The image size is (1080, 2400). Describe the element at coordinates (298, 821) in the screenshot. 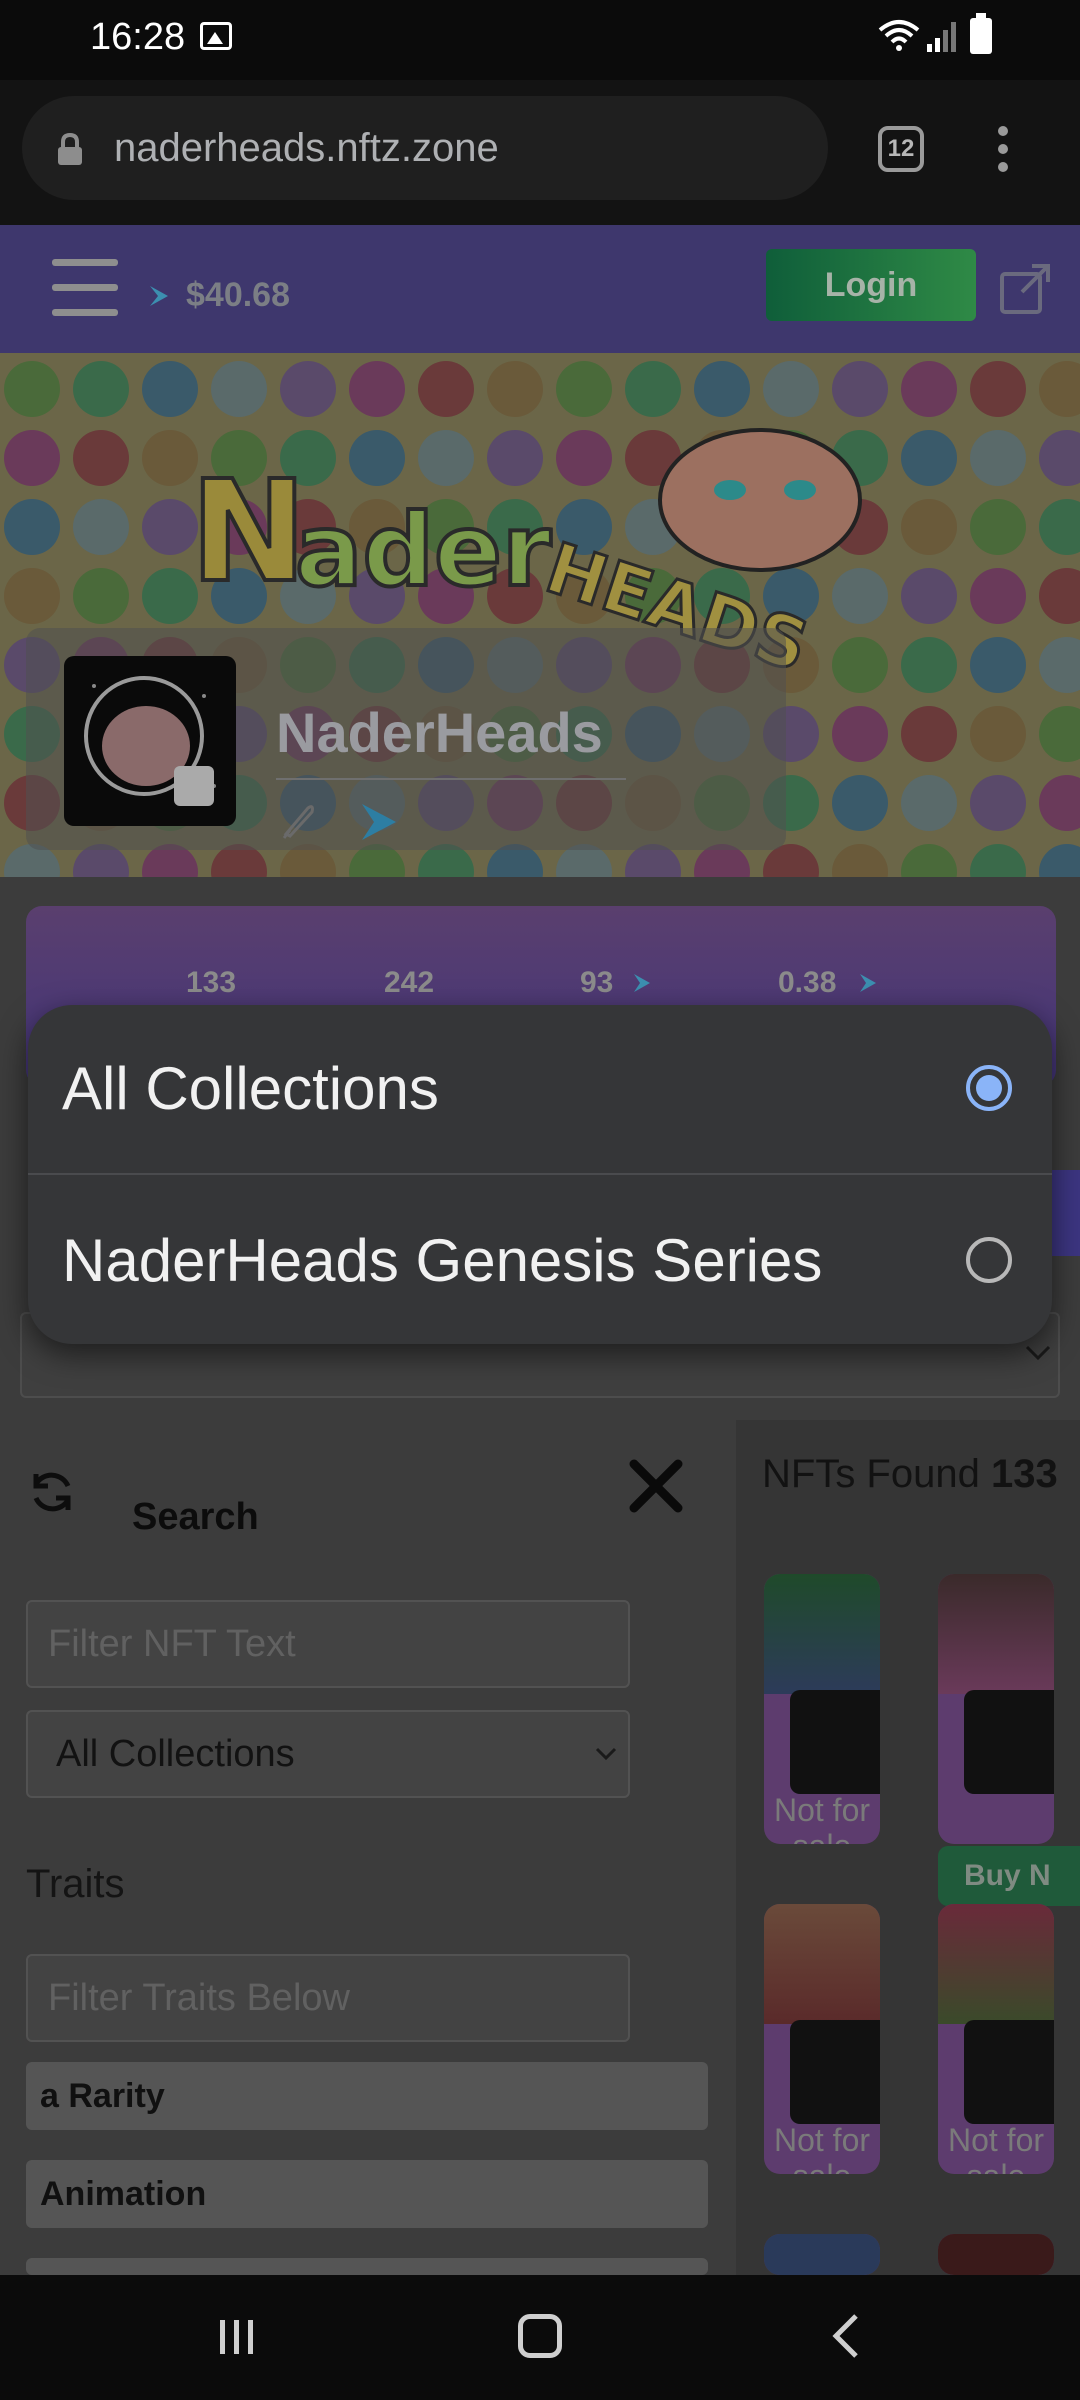

I see `rocket-icon` at that location.